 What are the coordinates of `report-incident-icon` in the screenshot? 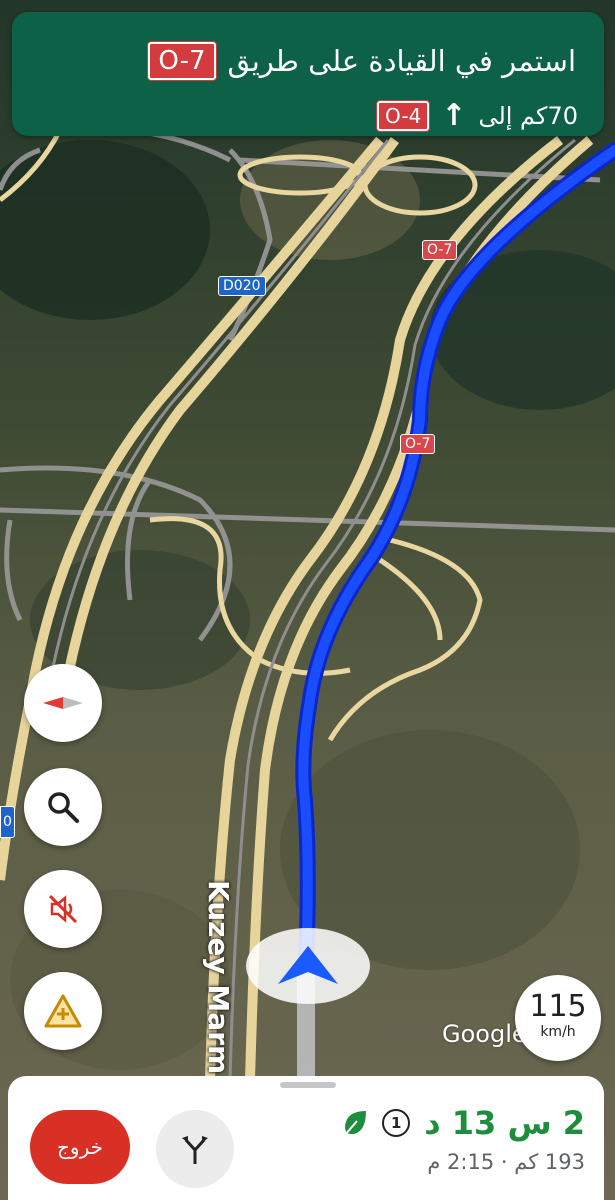 It's located at (63, 1011).